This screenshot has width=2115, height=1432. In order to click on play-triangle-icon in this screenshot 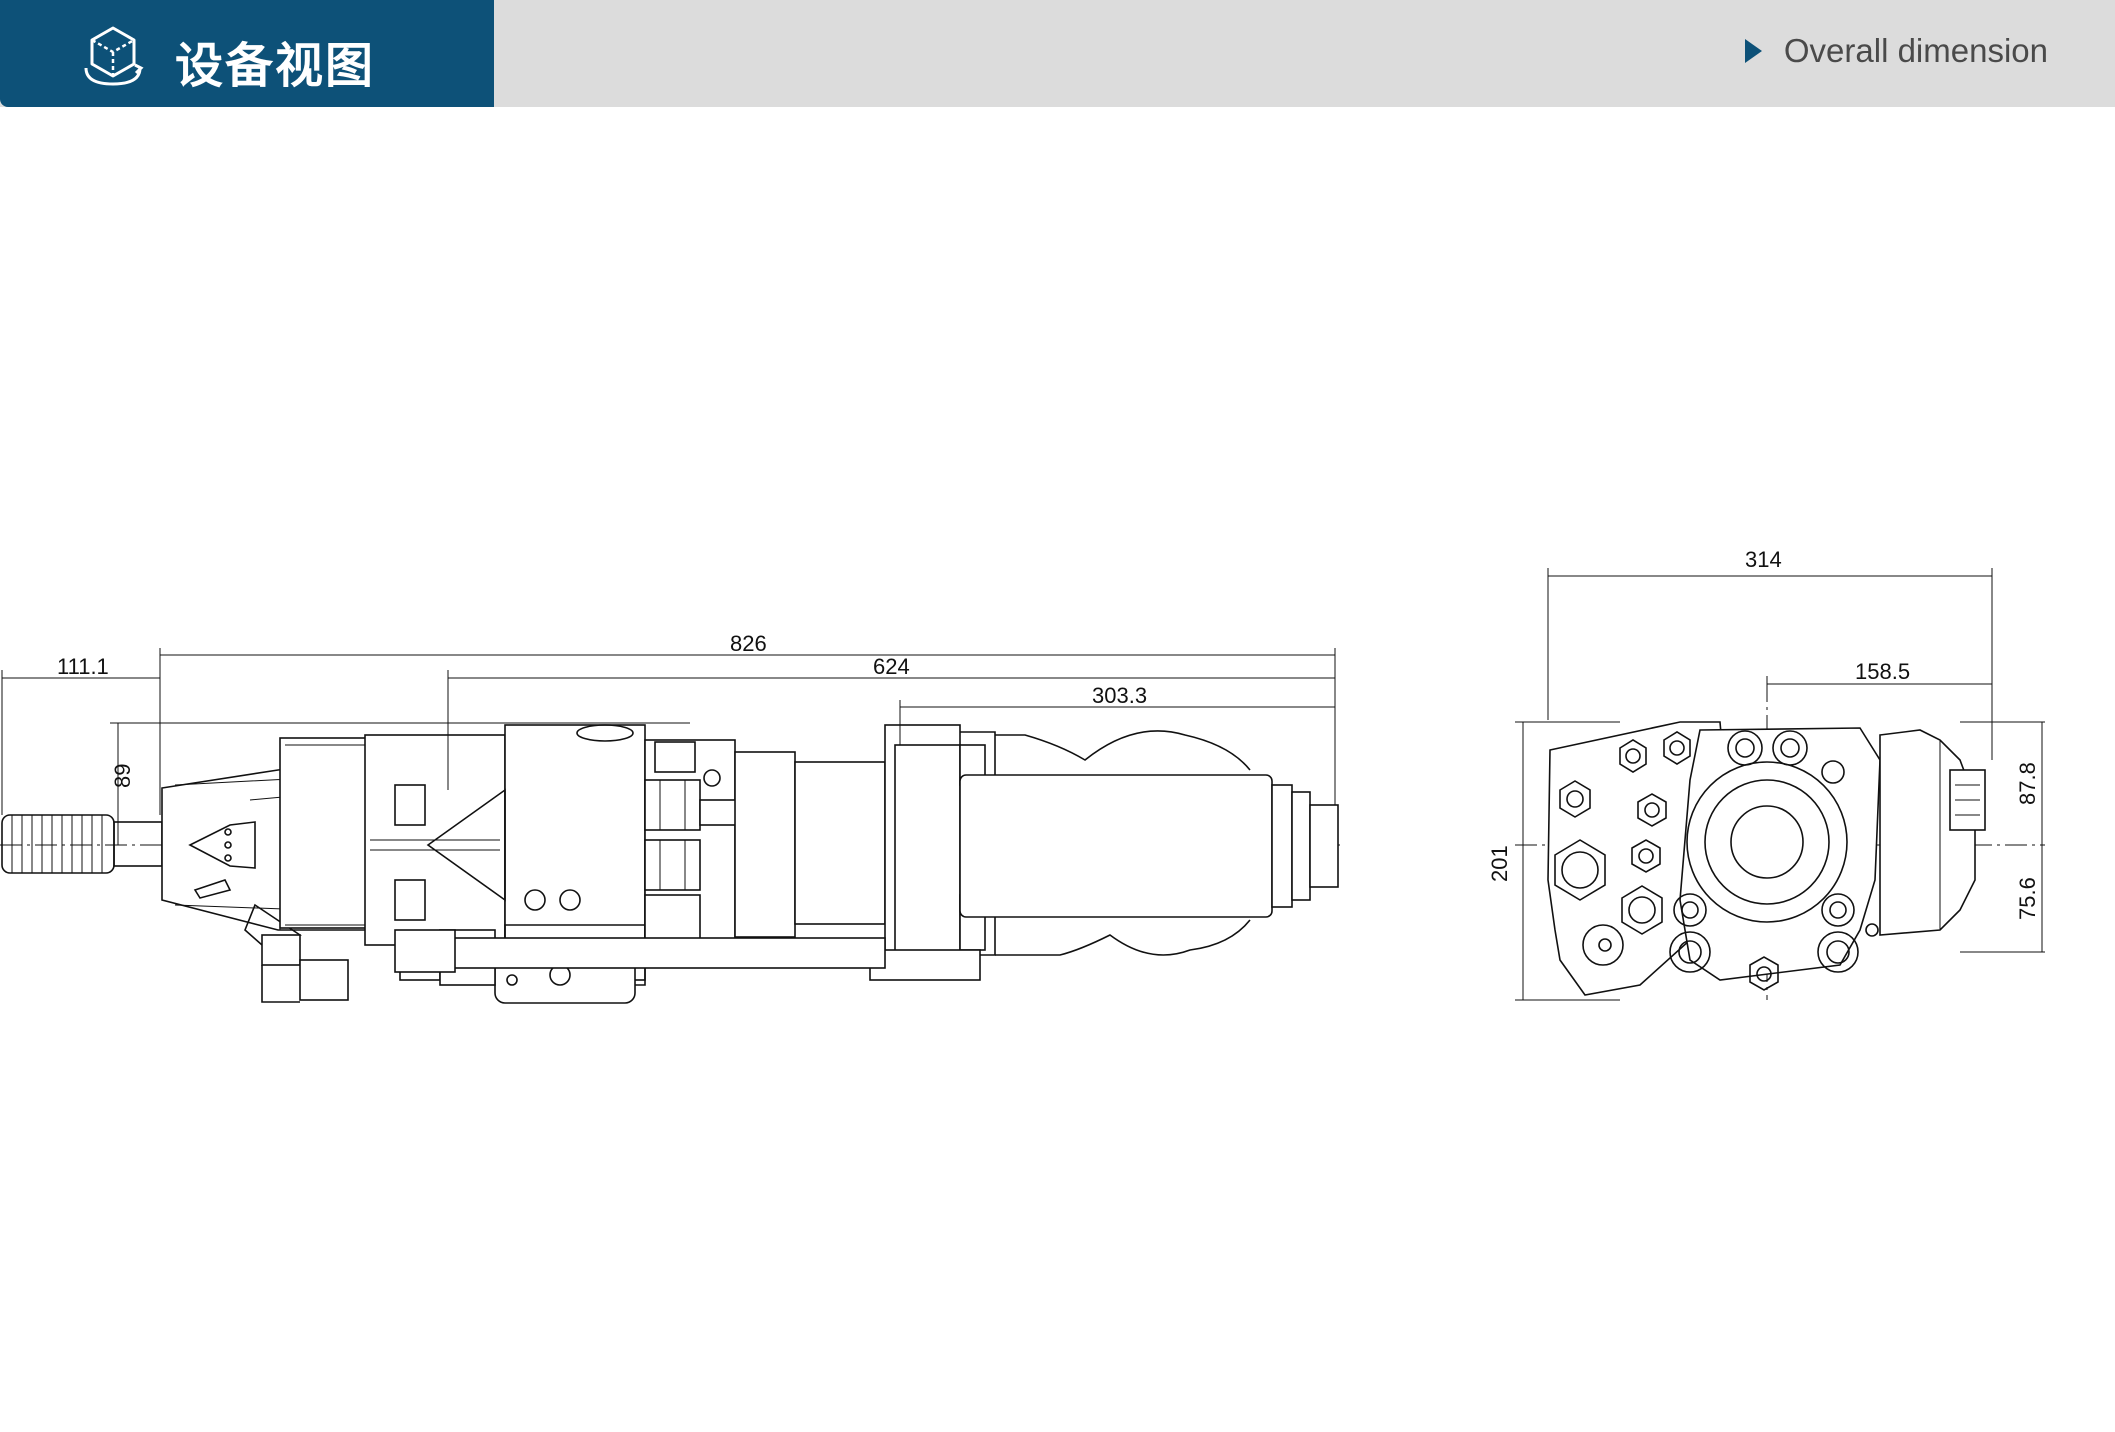, I will do `click(1753, 51)`.